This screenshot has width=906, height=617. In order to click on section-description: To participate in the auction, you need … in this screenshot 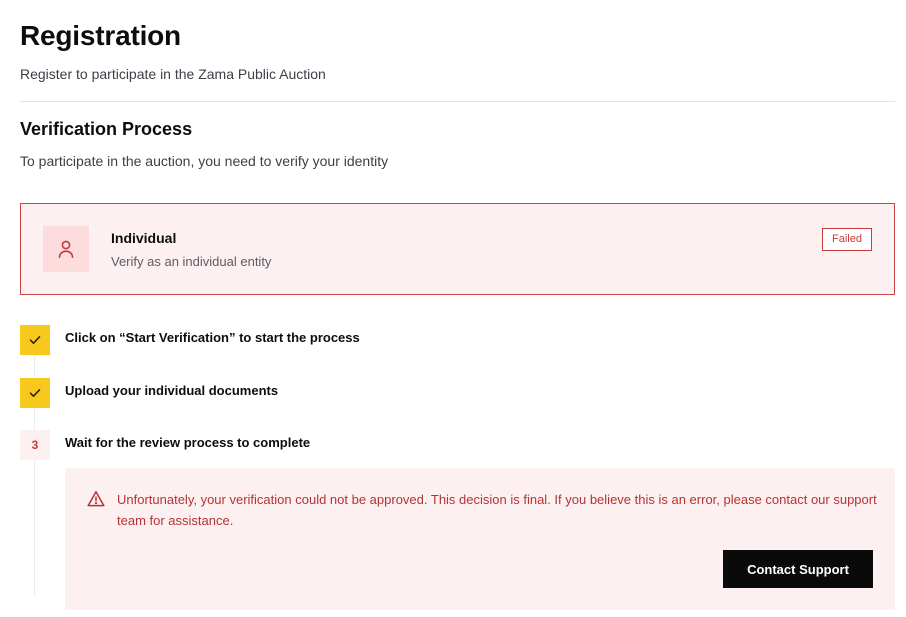, I will do `click(204, 161)`.